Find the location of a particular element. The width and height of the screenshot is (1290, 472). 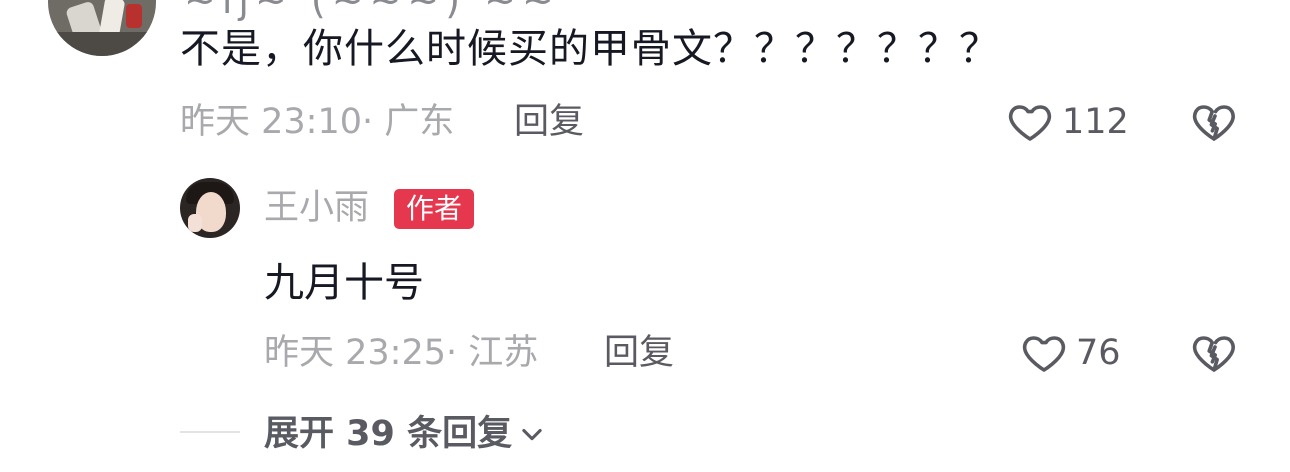

commenter-avatar is located at coordinates (102, 28).